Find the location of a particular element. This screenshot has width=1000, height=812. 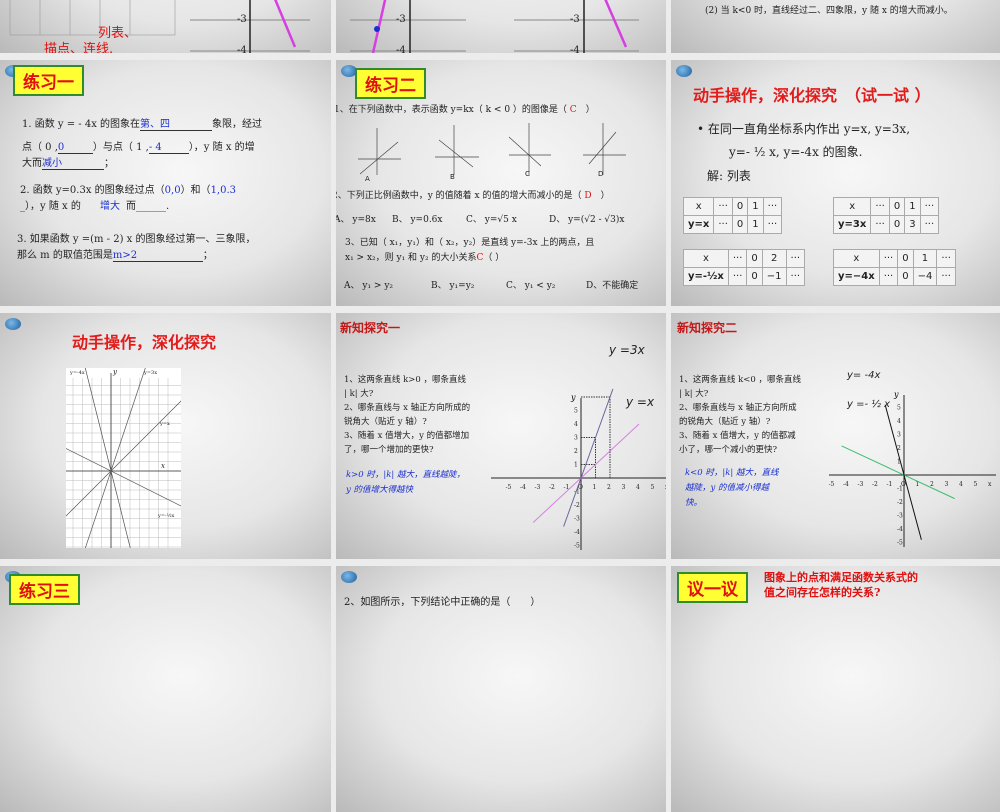

line-label: y =3x is located at coordinates (627, 350).